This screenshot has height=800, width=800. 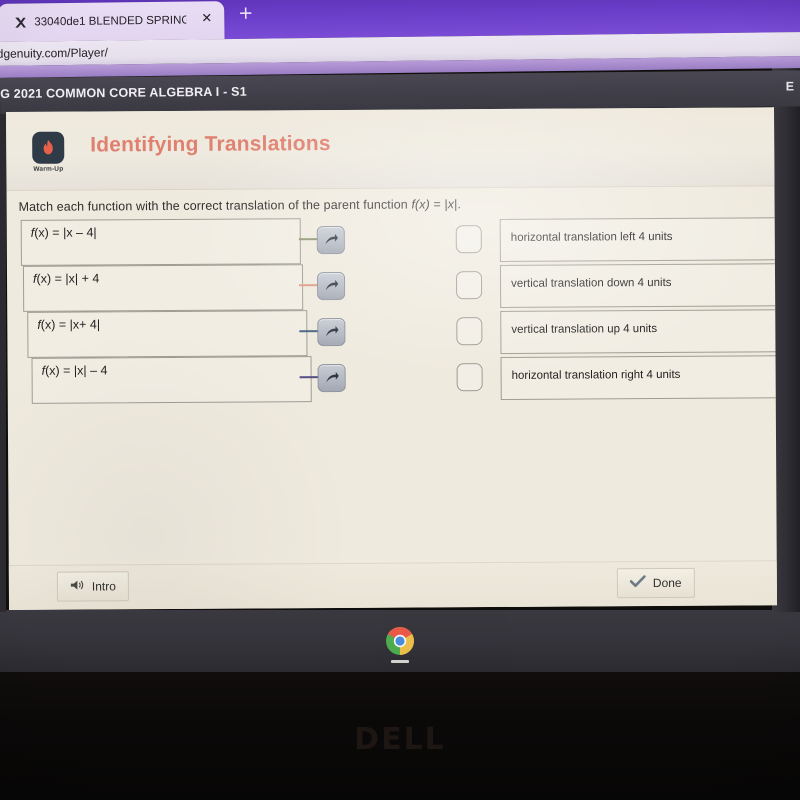 I want to click on new-tab-button: +, so click(x=245, y=13).